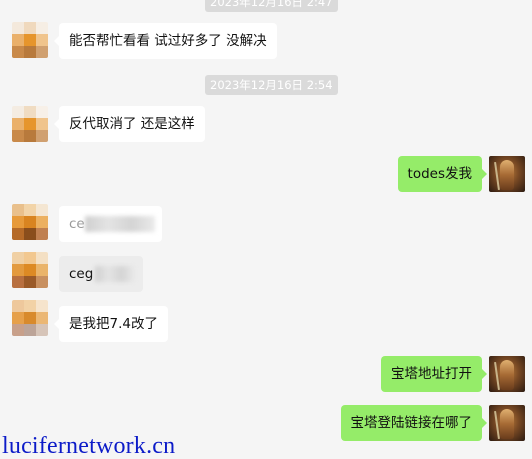 This screenshot has height=459, width=532. I want to click on timestamp: 2023年12月16日 2:47, so click(271, 6).